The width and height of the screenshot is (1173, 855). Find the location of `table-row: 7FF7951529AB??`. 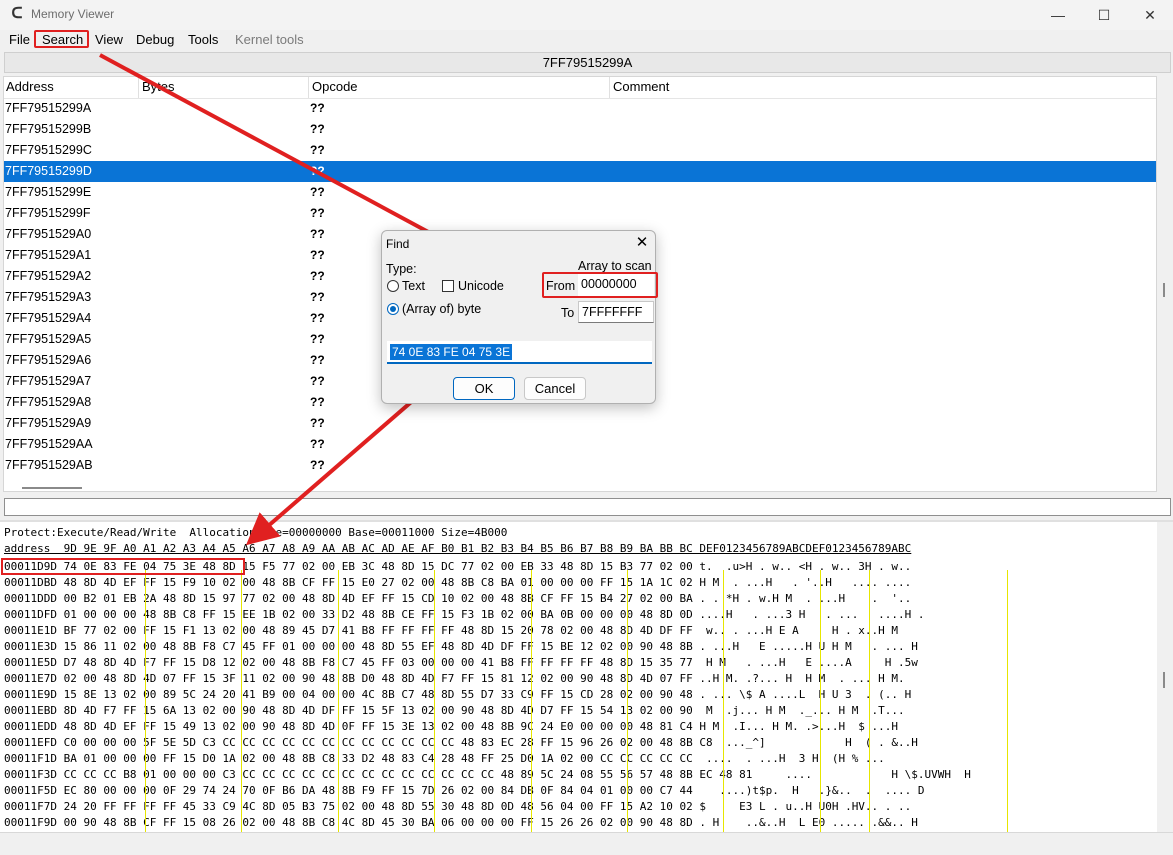

table-row: 7FF7951529AB?? is located at coordinates (580, 465).